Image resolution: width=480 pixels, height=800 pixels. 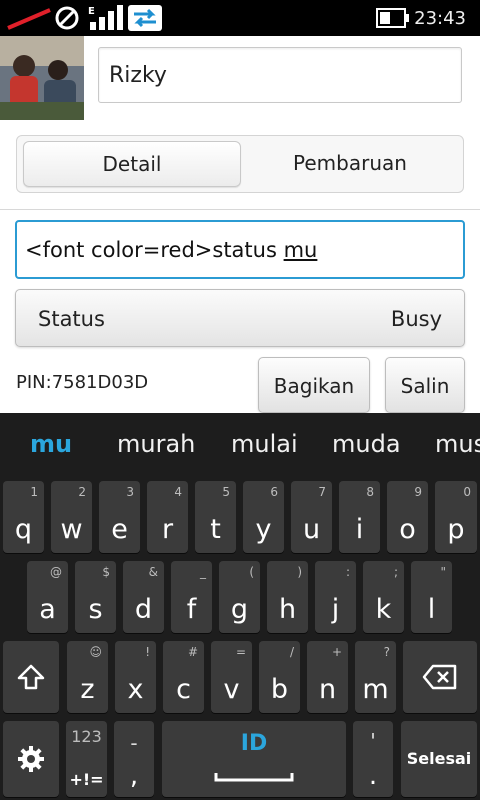 What do you see at coordinates (359, 517) in the screenshot?
I see `key-i: 8i` at bounding box center [359, 517].